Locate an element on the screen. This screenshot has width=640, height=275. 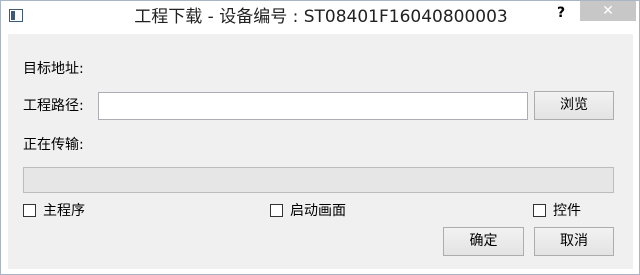
checkbox-controls-label: 控件 is located at coordinates (567, 211).